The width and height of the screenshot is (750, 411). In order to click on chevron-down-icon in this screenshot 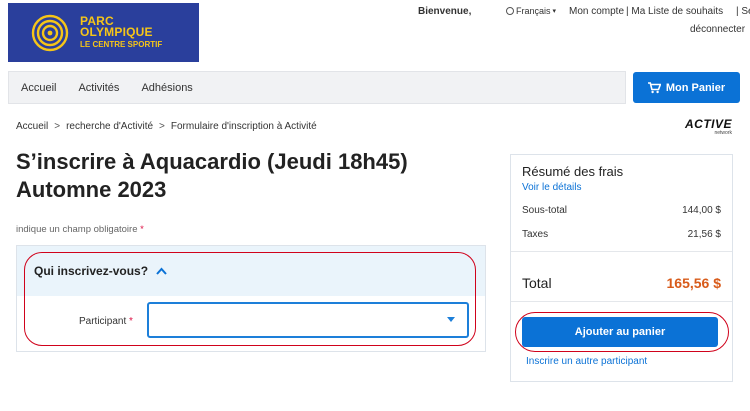, I will do `click(451, 319)`.